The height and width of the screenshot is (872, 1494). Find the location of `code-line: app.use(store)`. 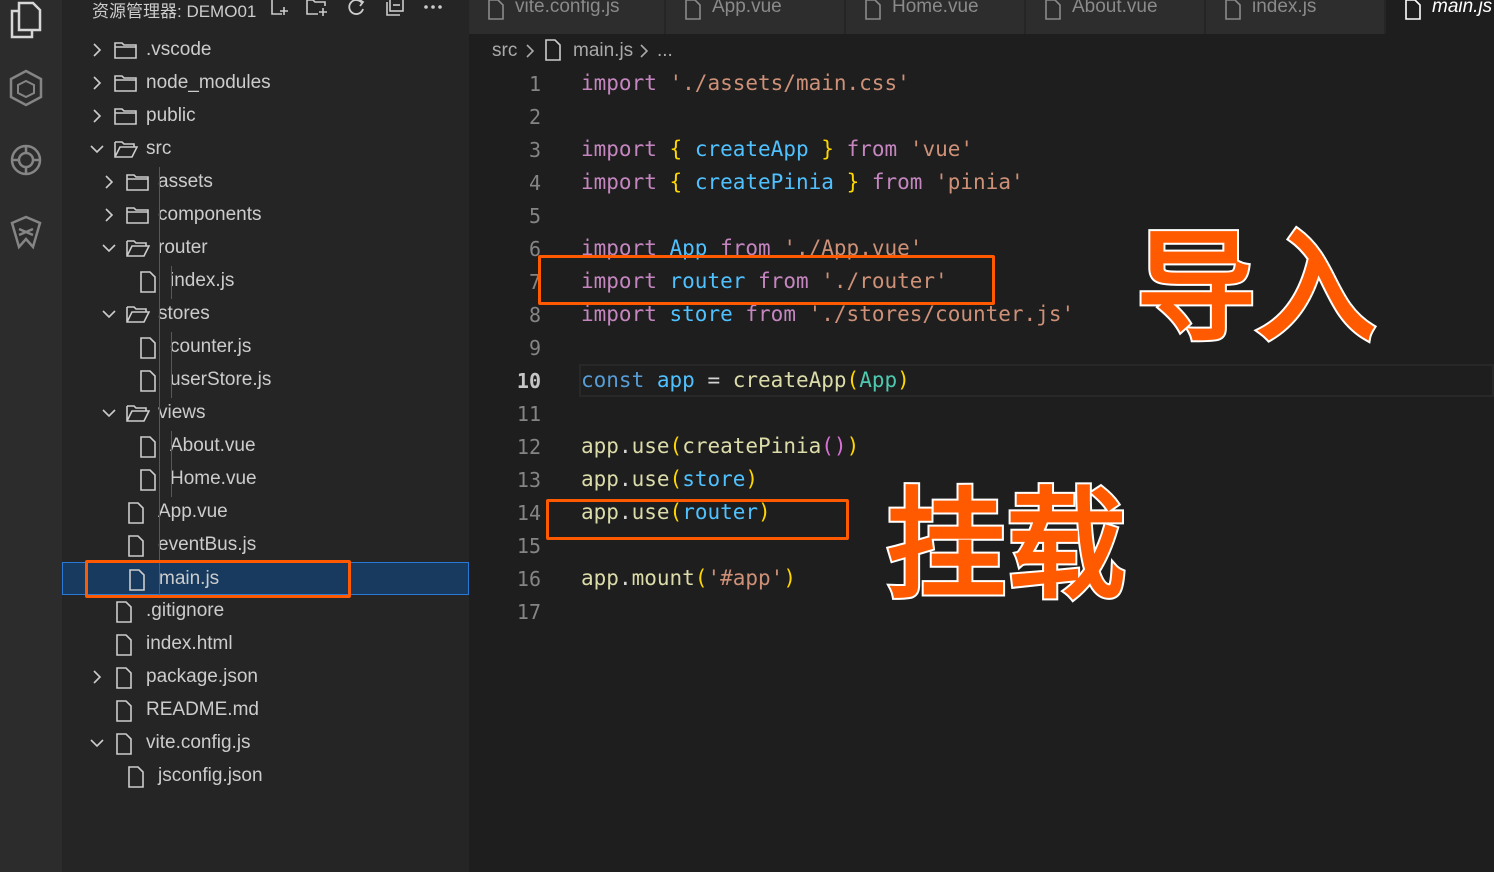

code-line: app.use(store) is located at coordinates (669, 479).